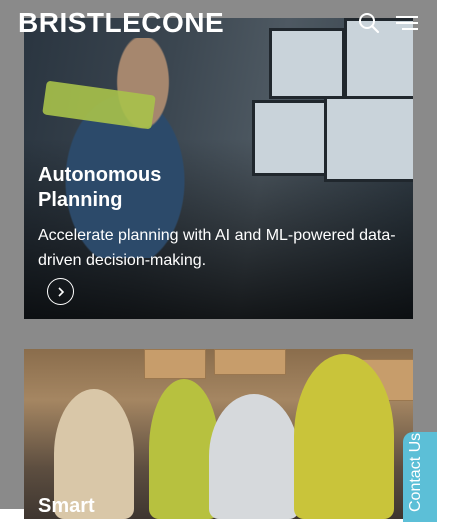 The width and height of the screenshot is (454, 522). I want to click on menu-button, so click(408, 23).